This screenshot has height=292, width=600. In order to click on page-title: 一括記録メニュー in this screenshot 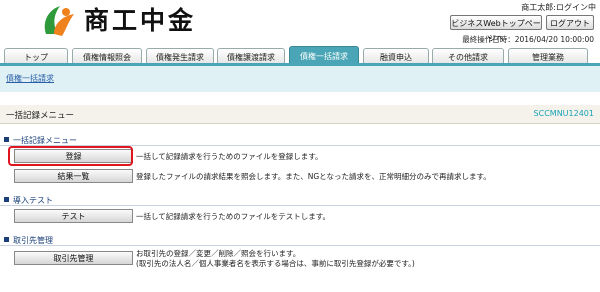, I will do `click(40, 116)`.